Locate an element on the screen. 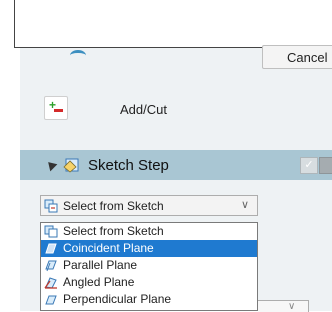 The width and height of the screenshot is (332, 312). option-label: Perpendicular Plane is located at coordinates (117, 299).